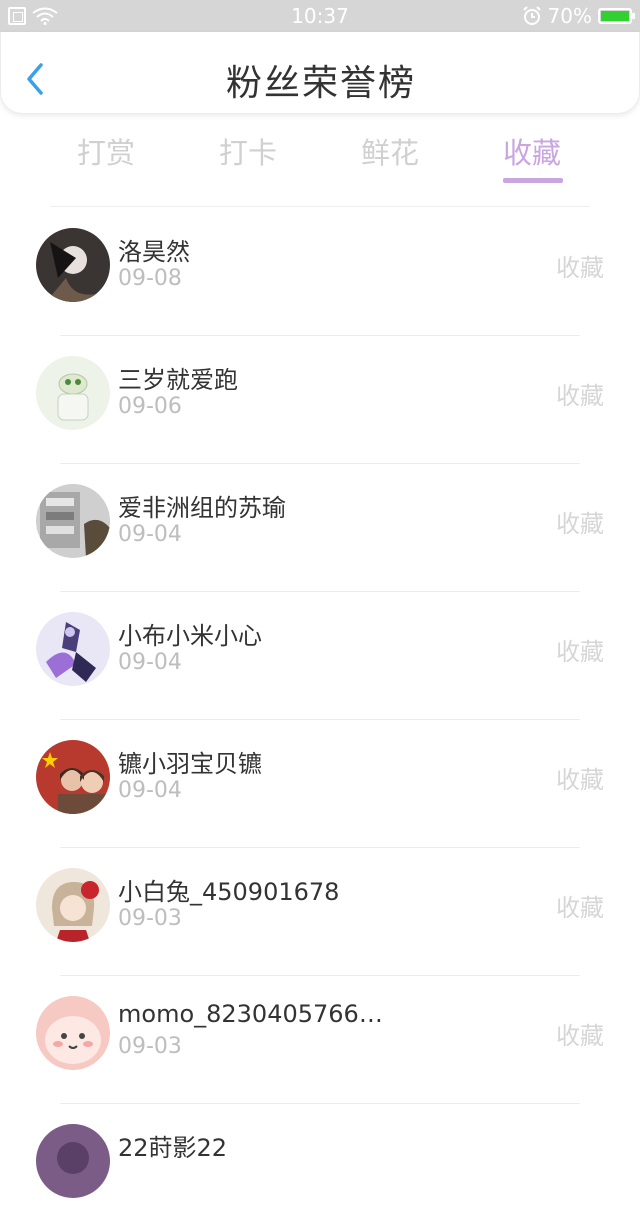  Describe the element at coordinates (178, 380) in the screenshot. I see `fan-name: 三岁就爱跑` at that location.